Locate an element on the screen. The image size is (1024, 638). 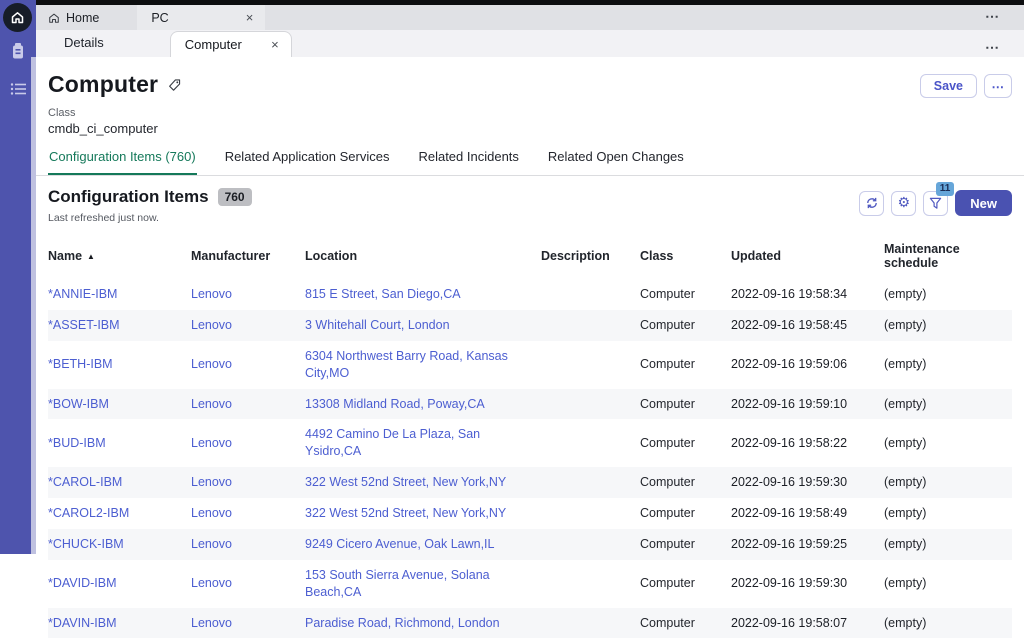
class-field-label: Class is located at coordinates (530, 113).